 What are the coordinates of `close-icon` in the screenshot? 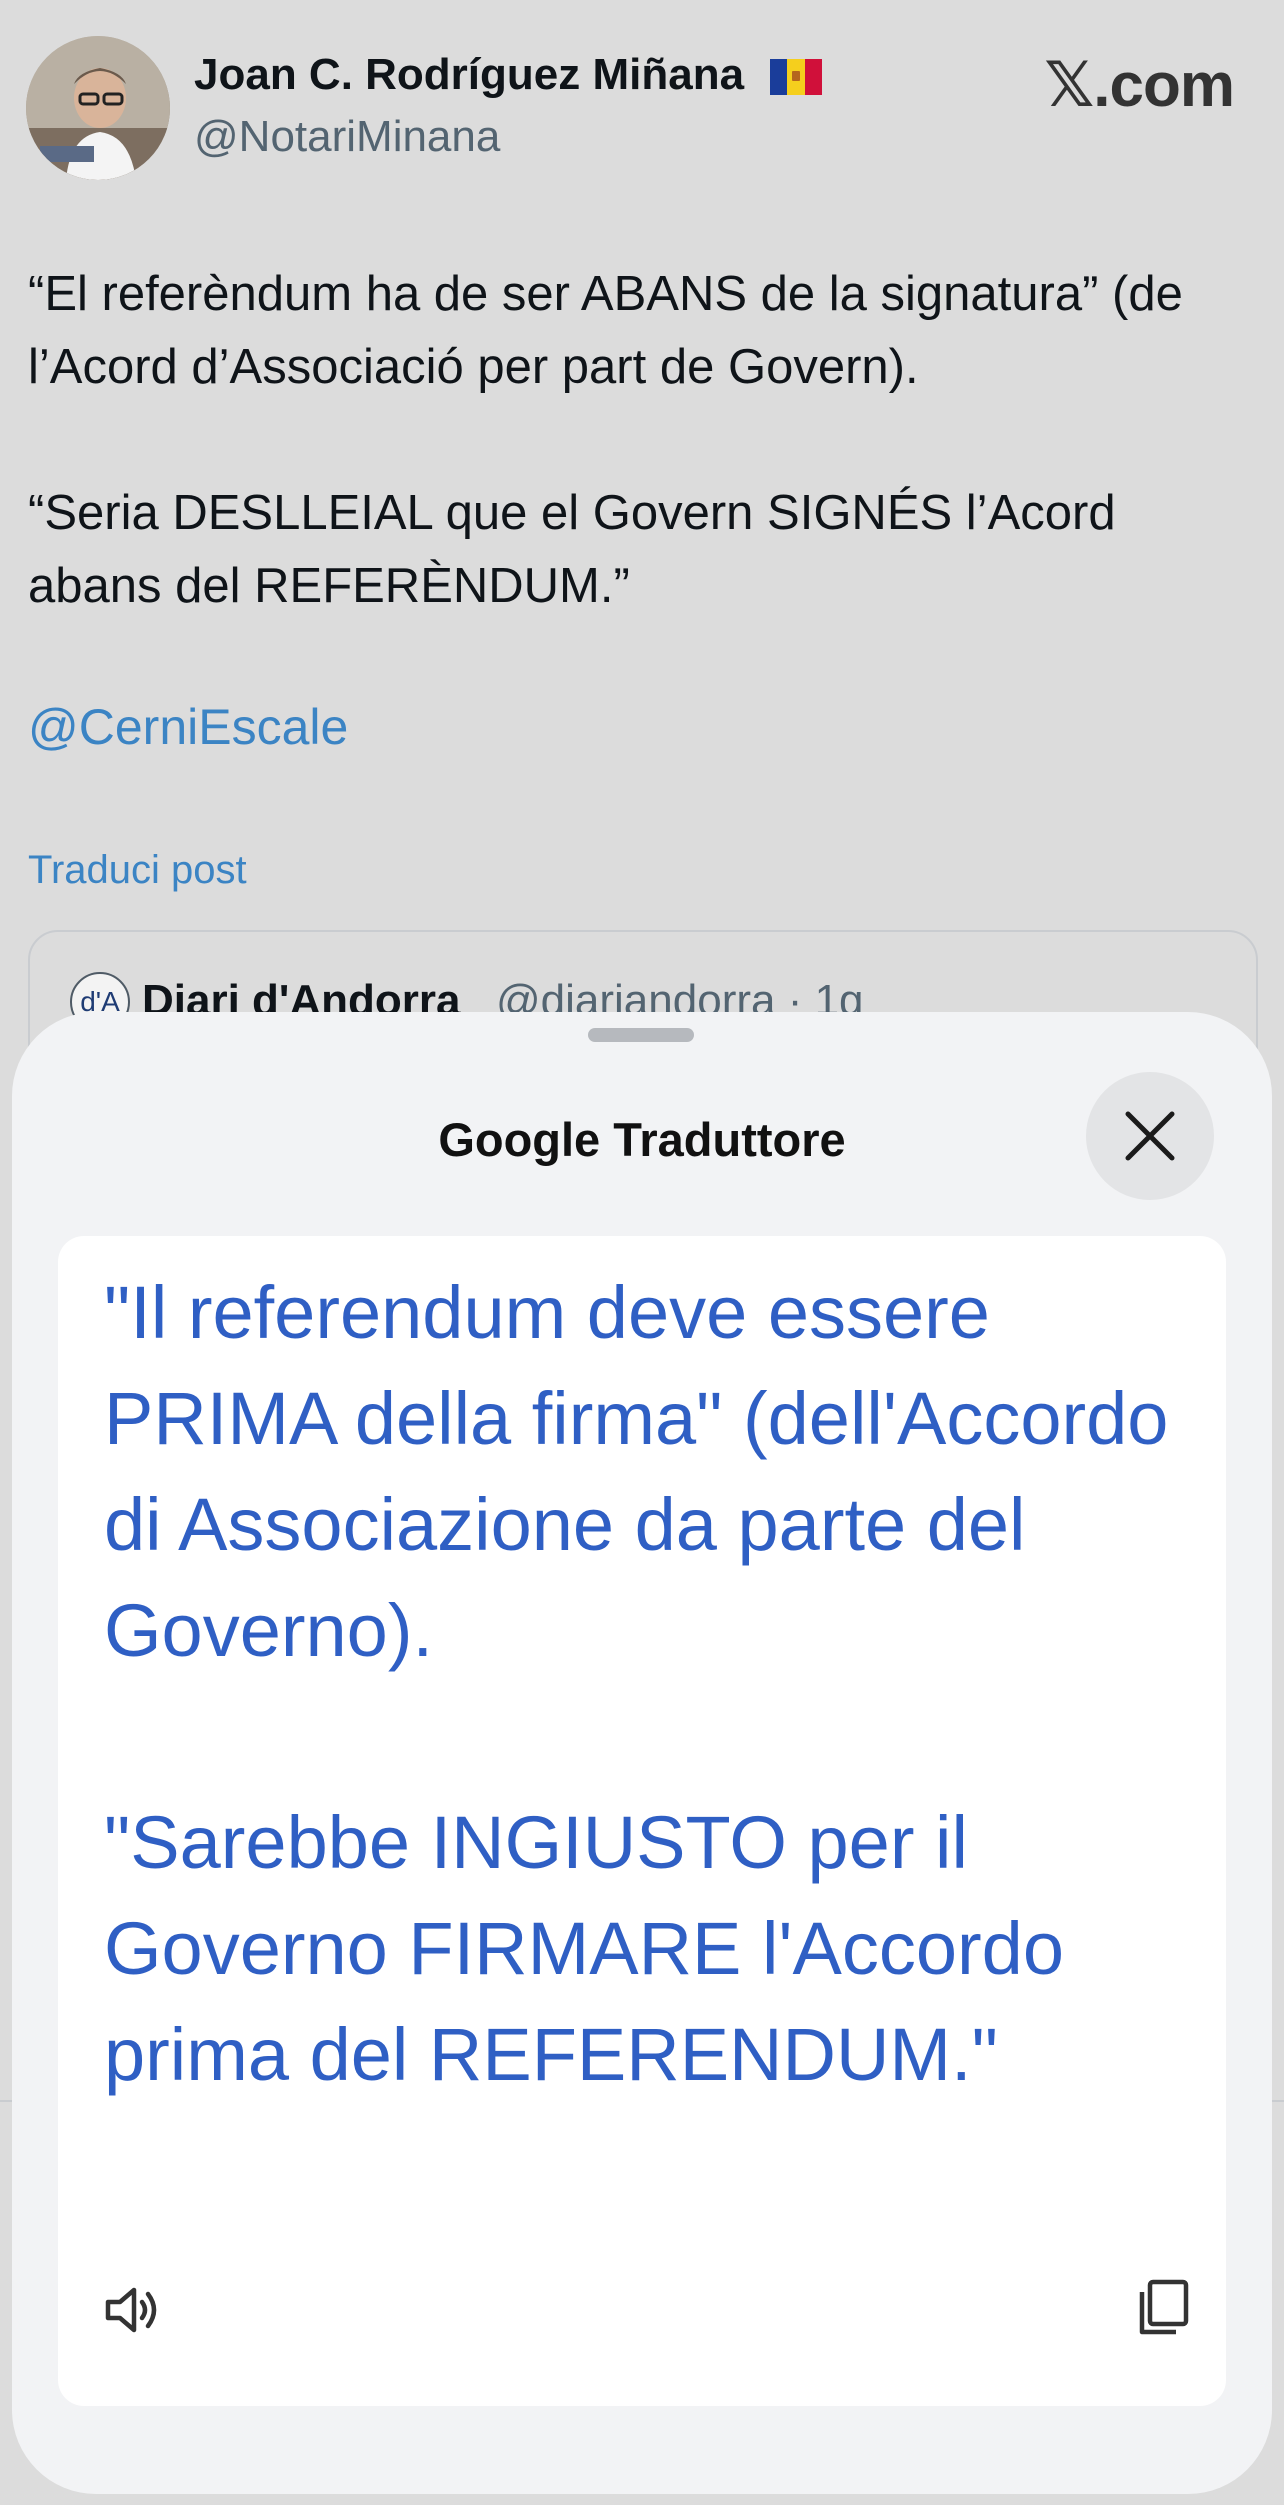 It's located at (1150, 1136).